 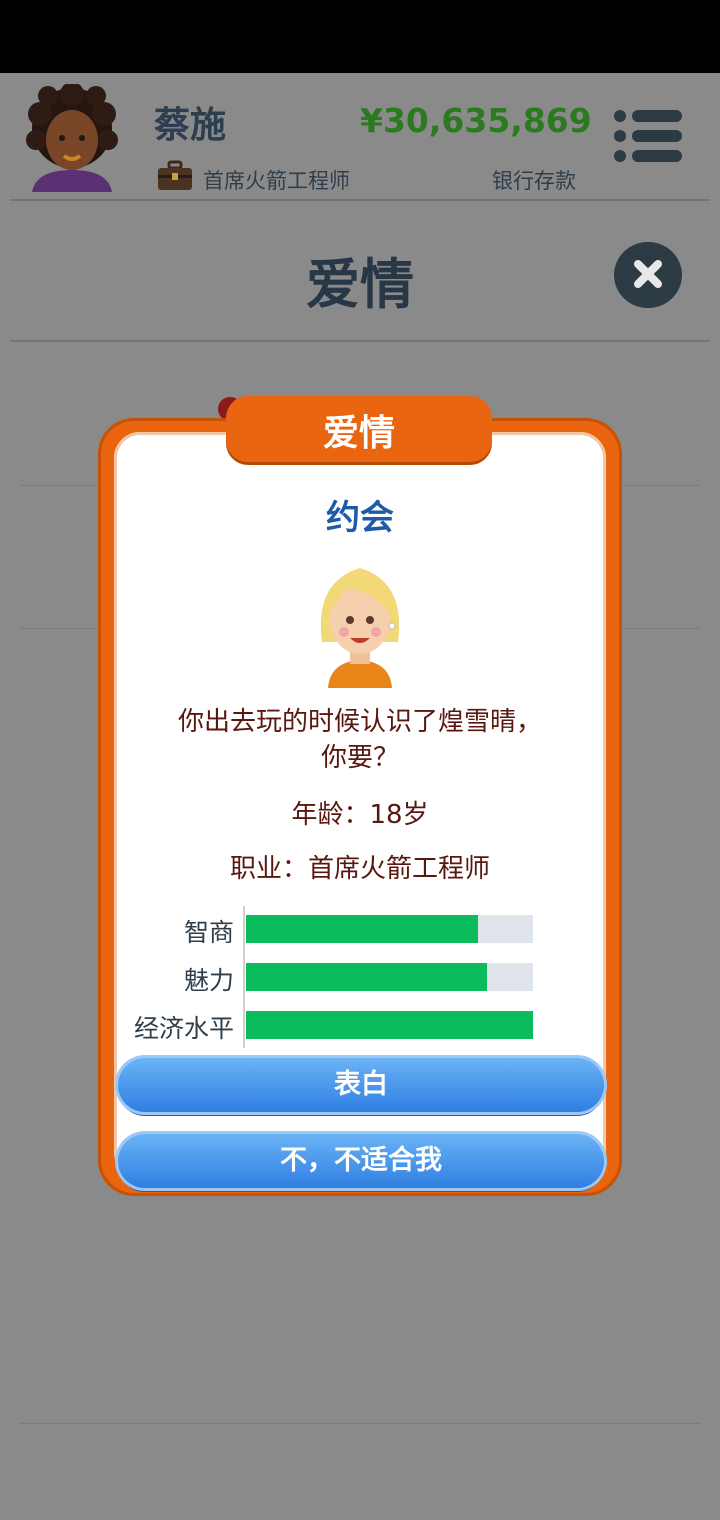 I want to click on title-divider, so click(x=360, y=341).